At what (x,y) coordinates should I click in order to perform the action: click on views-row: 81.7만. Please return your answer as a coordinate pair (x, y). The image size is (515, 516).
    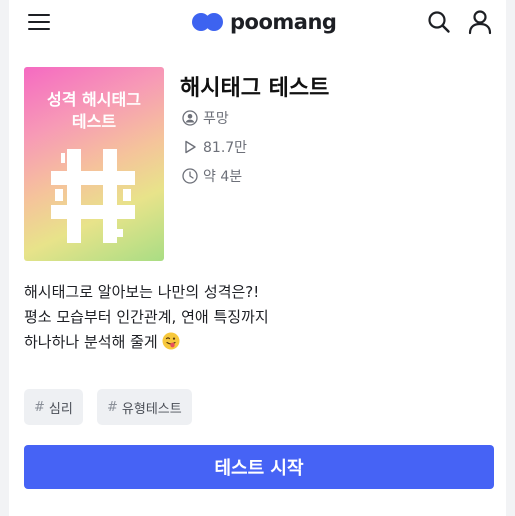
    Looking at the image, I should click on (214, 147).